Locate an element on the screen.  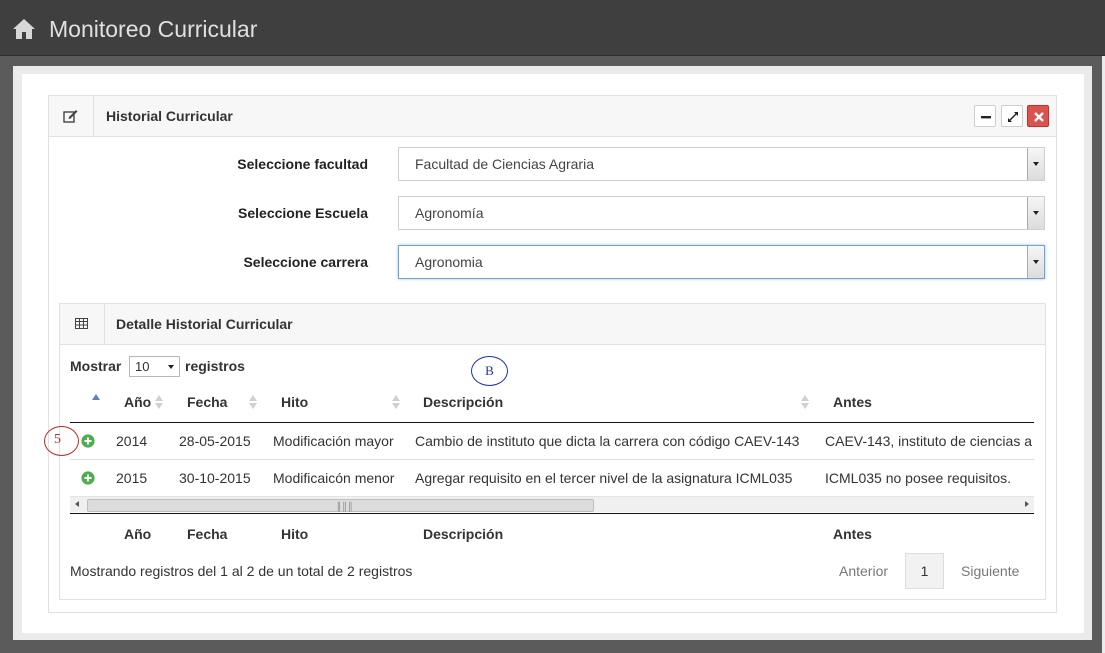
close-icon is located at coordinates (1039, 117).